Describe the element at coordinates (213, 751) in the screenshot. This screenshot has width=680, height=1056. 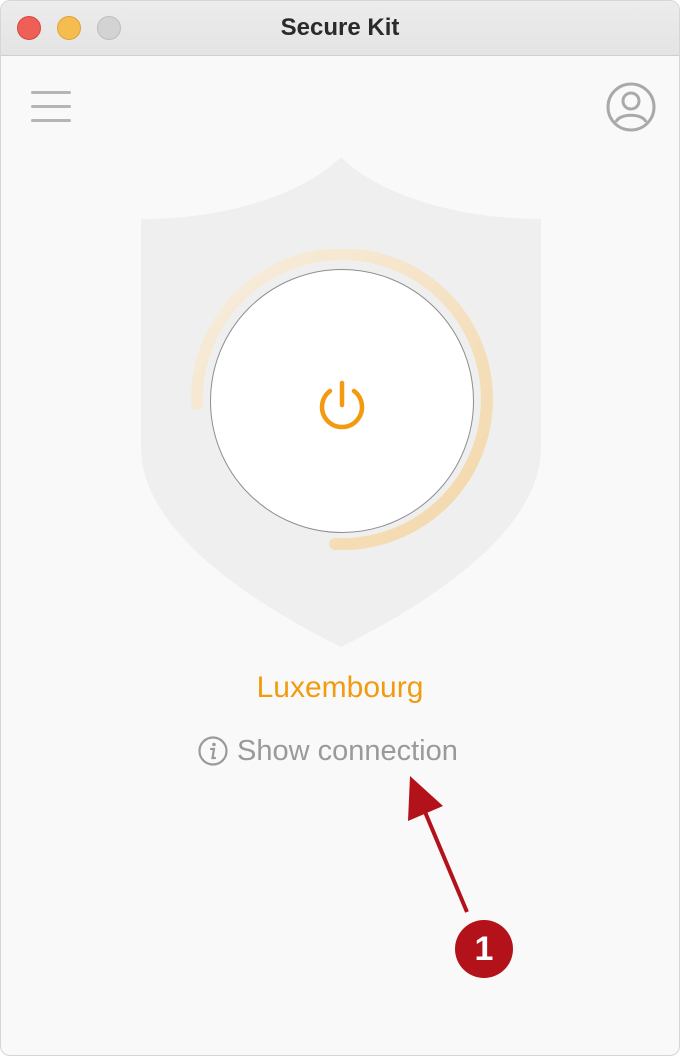
I see `info-icon` at that location.